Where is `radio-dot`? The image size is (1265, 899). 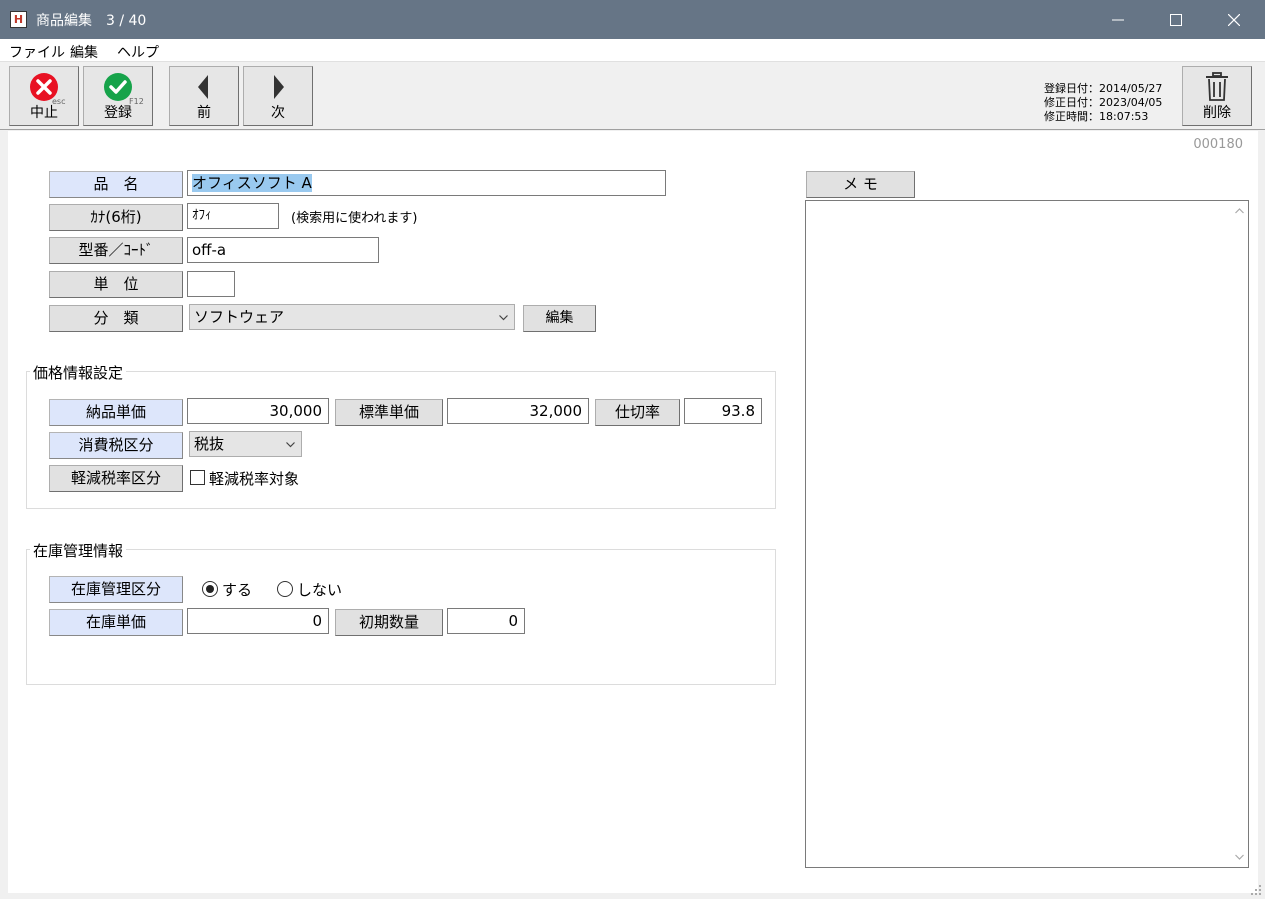 radio-dot is located at coordinates (210, 589).